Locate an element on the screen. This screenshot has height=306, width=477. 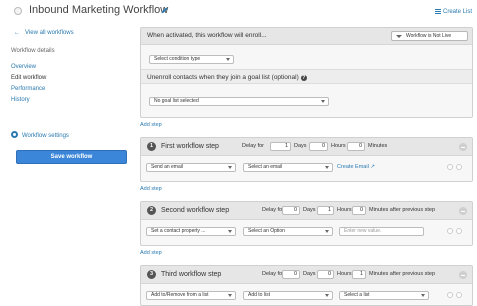
option-select-label: Select an Option is located at coordinates (266, 231).